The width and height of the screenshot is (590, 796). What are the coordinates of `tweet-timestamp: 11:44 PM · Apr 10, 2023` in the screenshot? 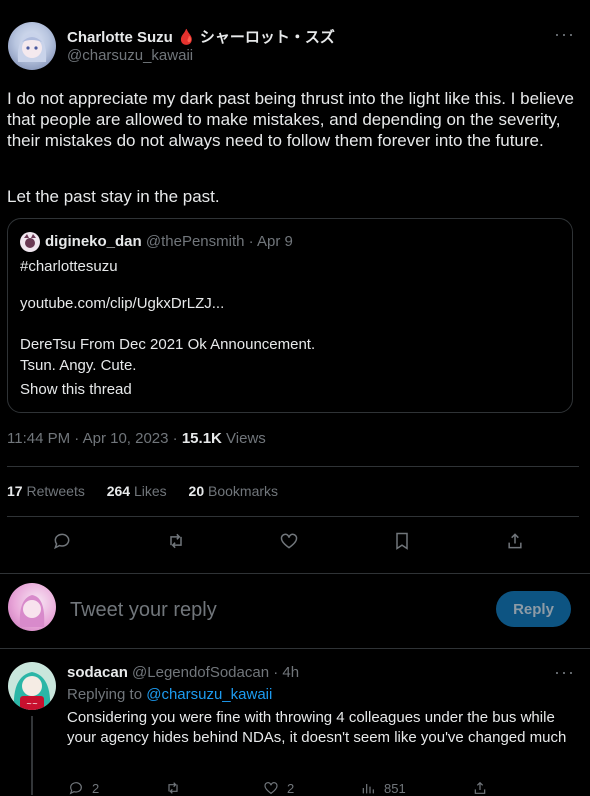 It's located at (88, 438).